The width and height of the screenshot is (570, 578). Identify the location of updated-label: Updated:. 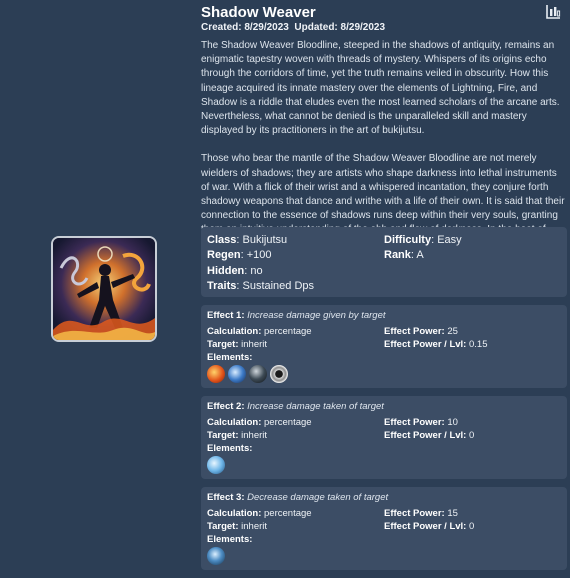
(316, 27).